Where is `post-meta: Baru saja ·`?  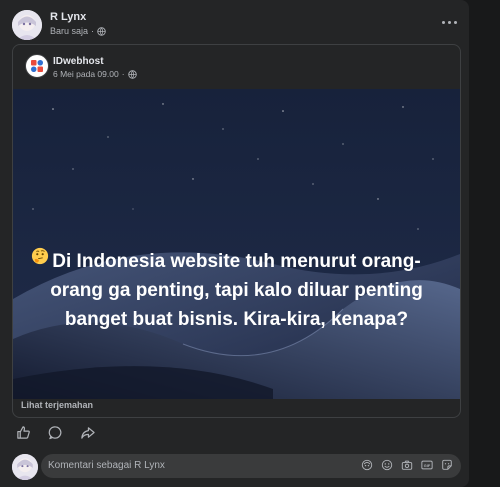
post-meta: Baru saja · is located at coordinates (78, 31).